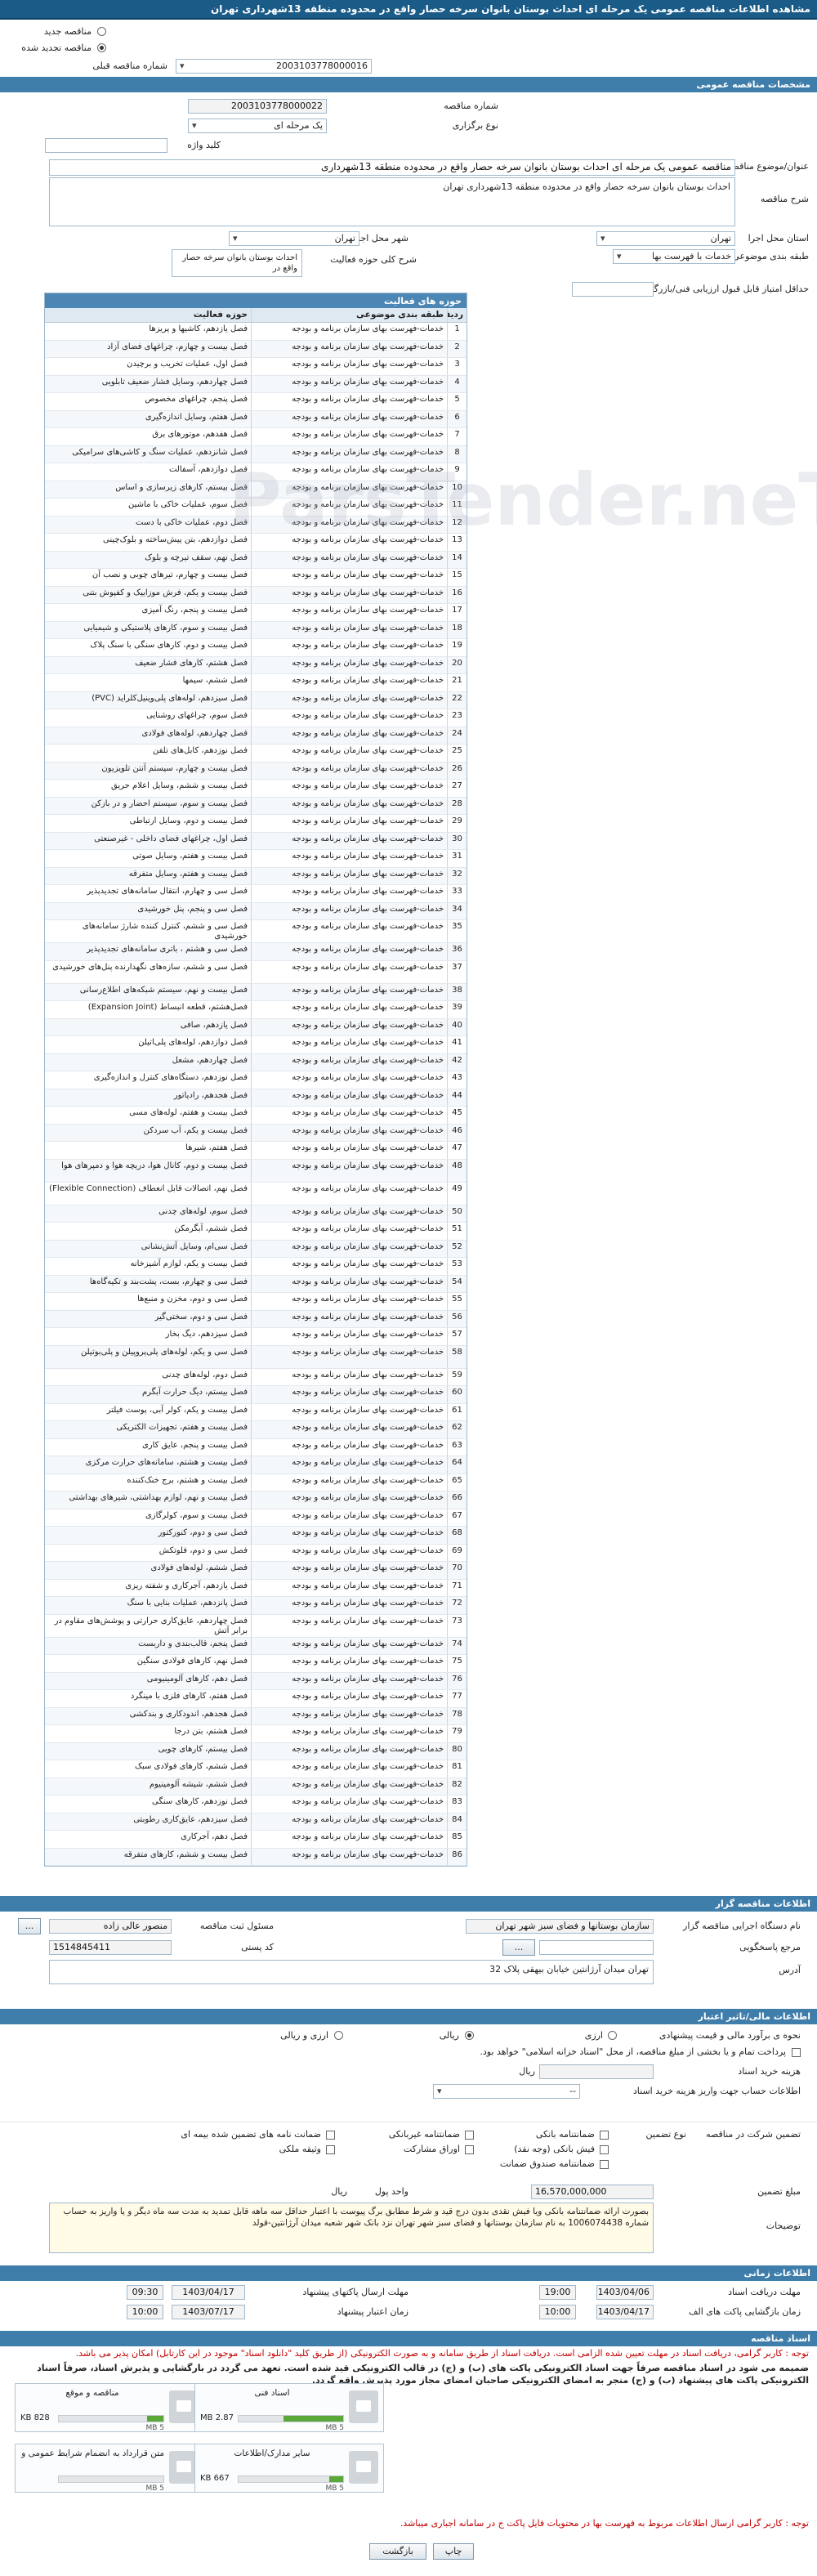 The image size is (817, 2576). Describe the element at coordinates (784, 199) in the screenshot. I see `description-label: شرح مناقصه` at that location.